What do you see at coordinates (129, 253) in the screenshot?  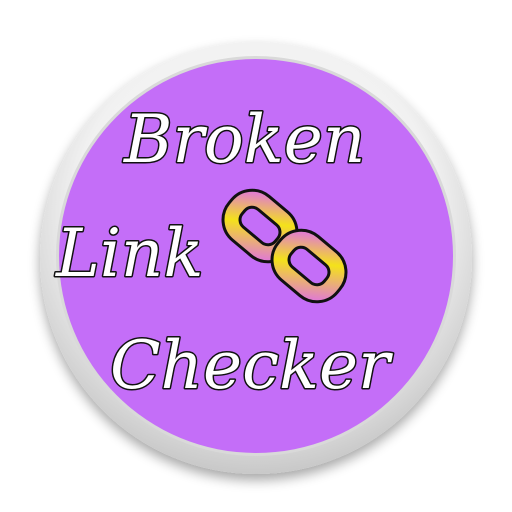 I see `title-line-link: Link` at bounding box center [129, 253].